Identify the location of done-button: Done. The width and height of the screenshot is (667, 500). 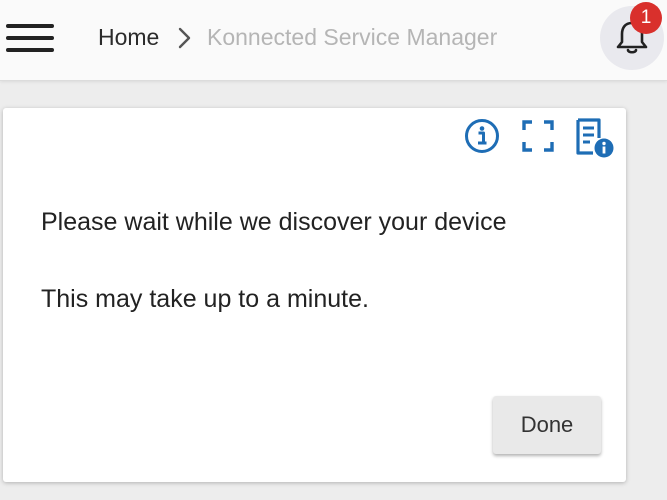
(547, 425).